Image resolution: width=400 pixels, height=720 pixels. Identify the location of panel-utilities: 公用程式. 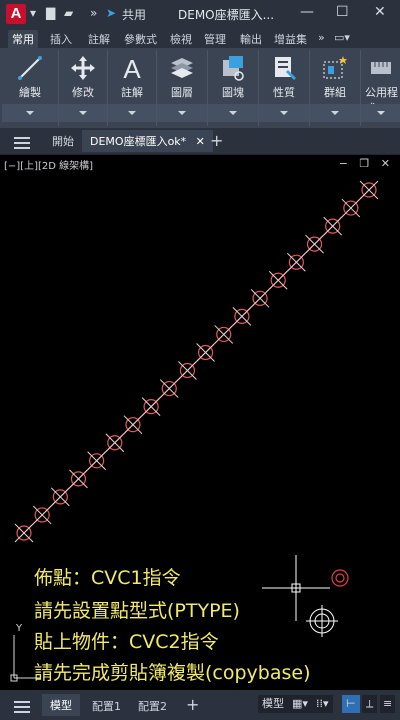
(380, 88).